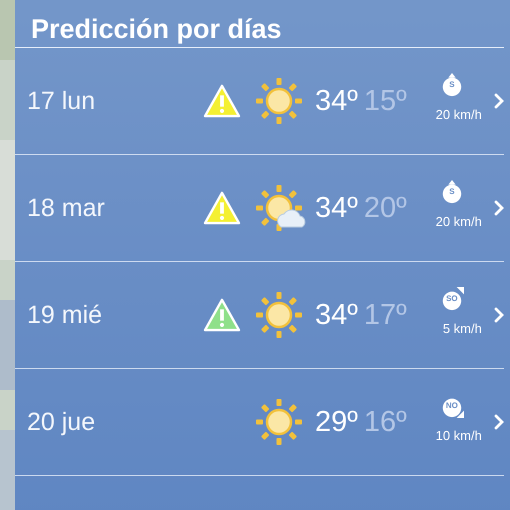  Describe the element at coordinates (386, 422) in the screenshot. I see `min-temperature: 16º` at that location.